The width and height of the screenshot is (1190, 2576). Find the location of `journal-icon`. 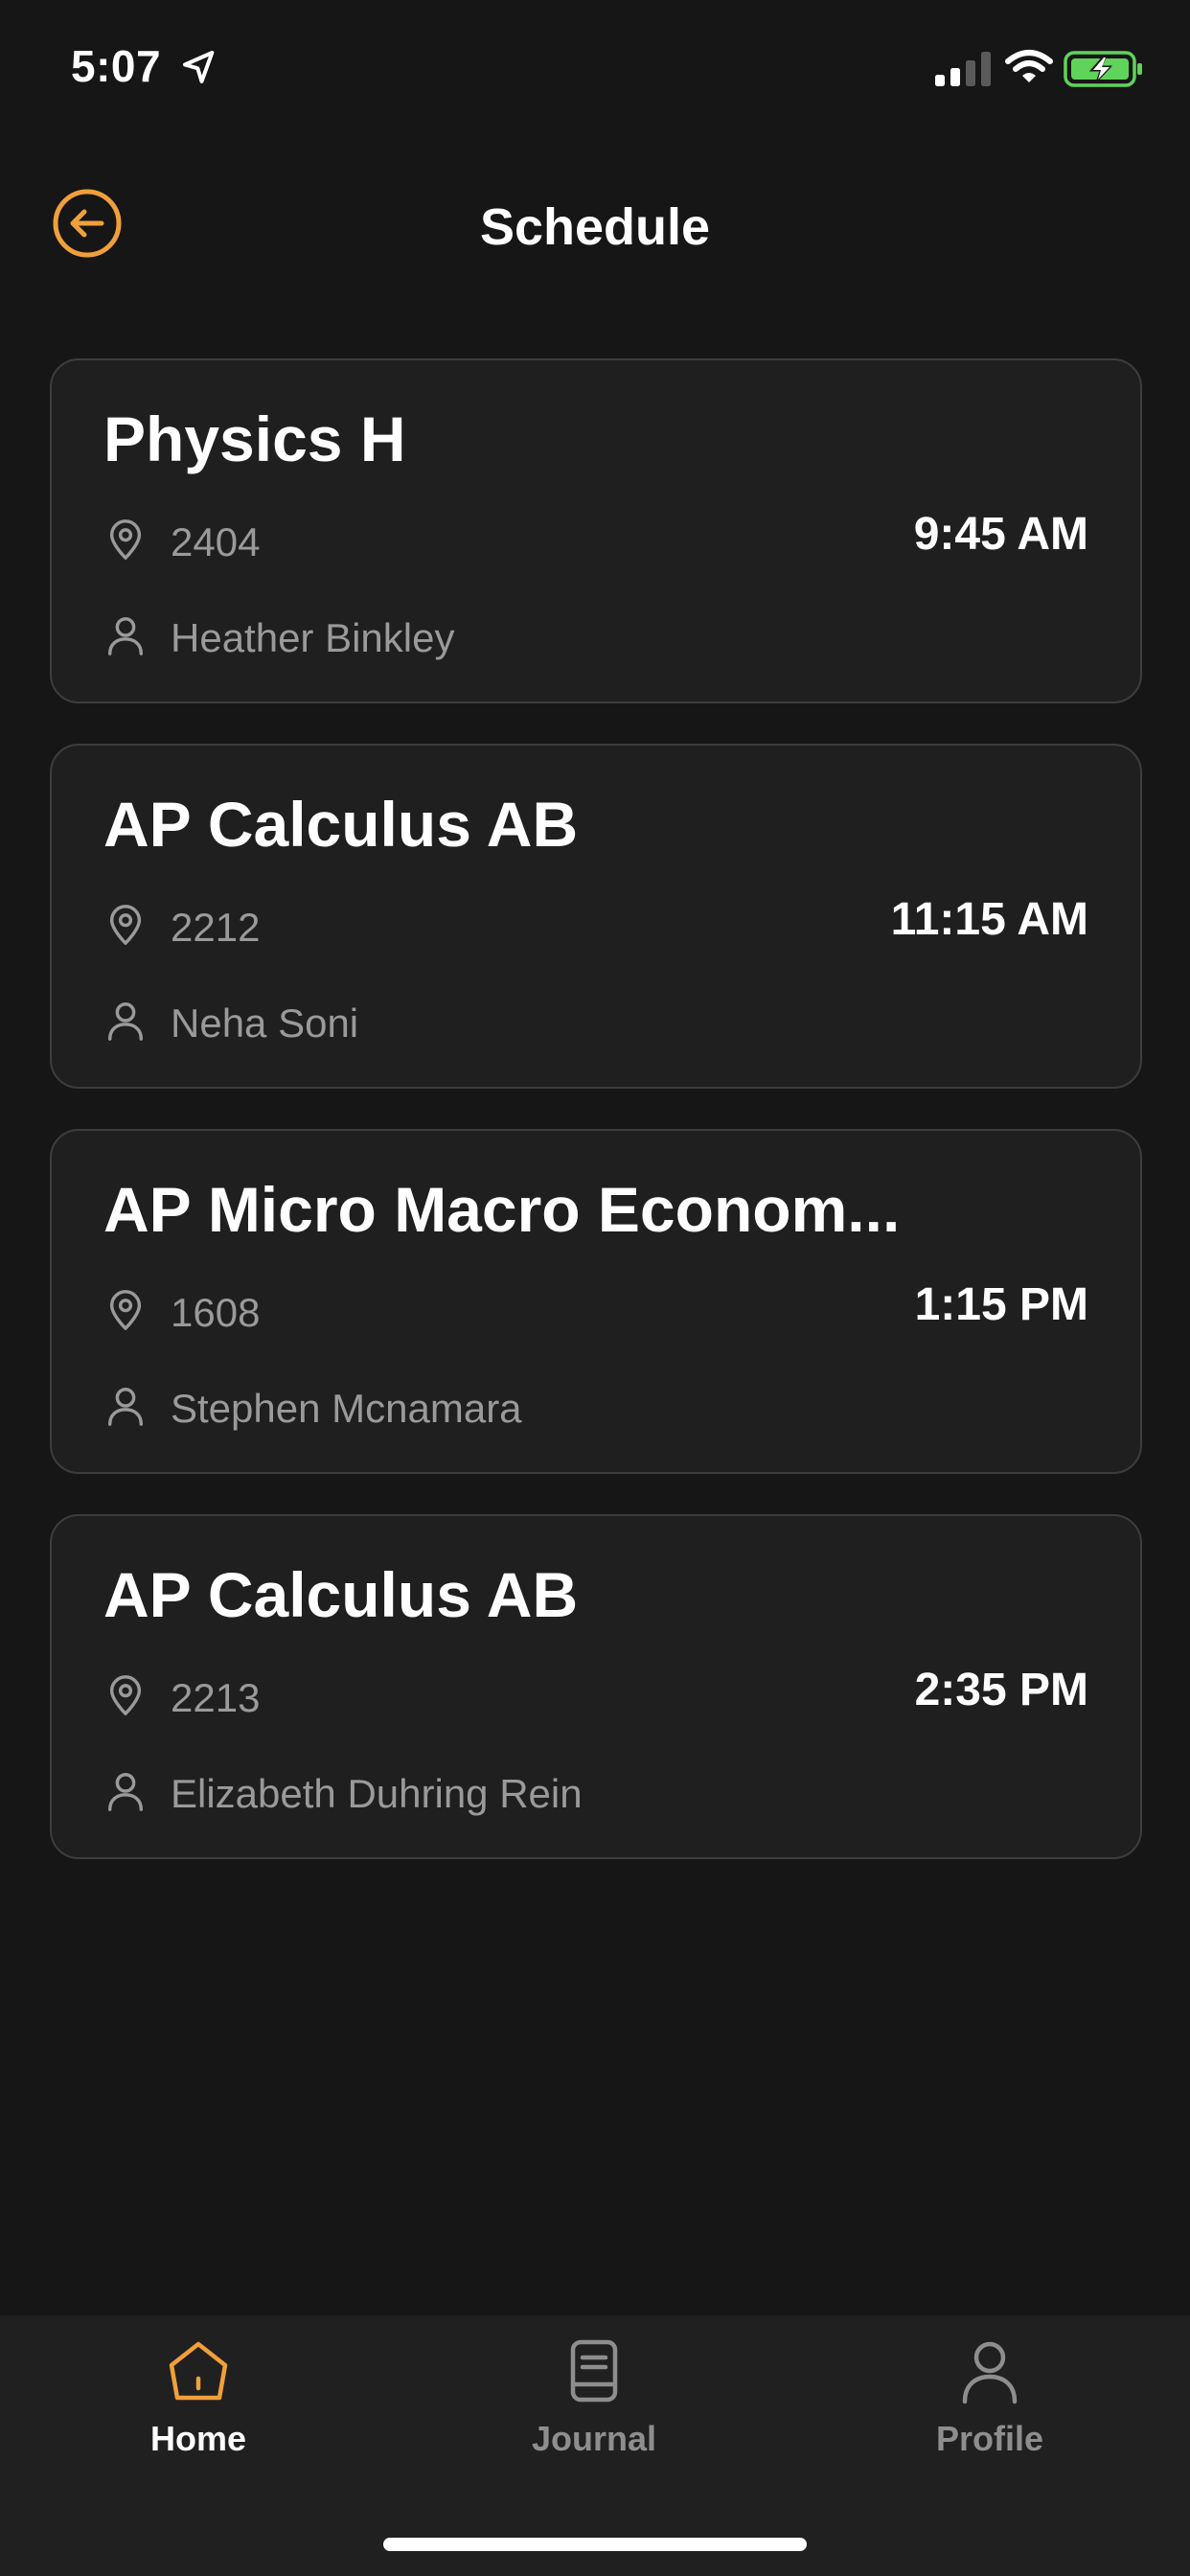

journal-icon is located at coordinates (594, 2371).